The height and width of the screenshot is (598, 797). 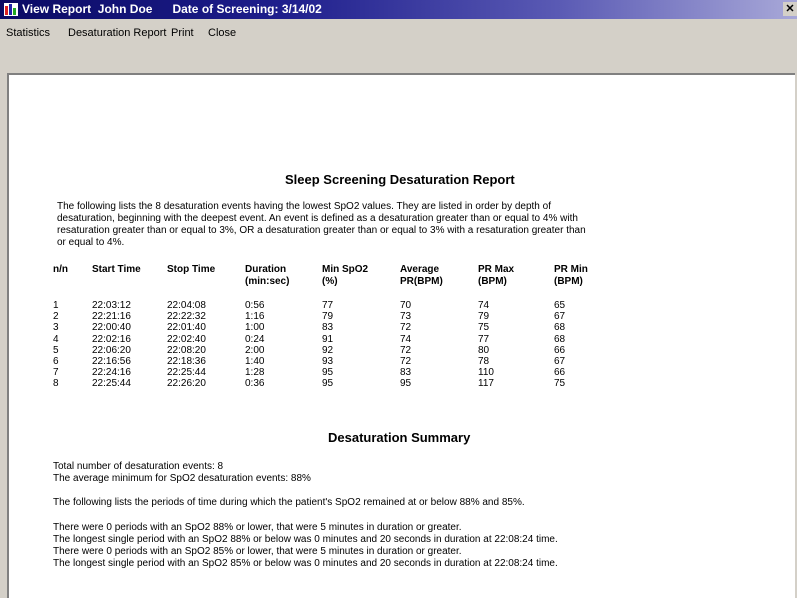 What do you see at coordinates (111, 328) in the screenshot?
I see `table-cell: 22:00:40` at bounding box center [111, 328].